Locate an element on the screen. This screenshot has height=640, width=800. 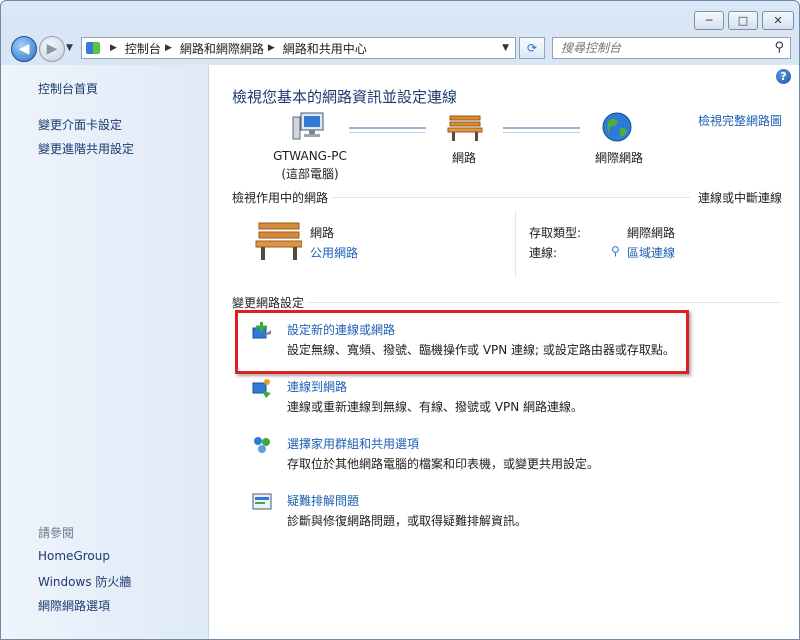
sidebar-item-internet-options: 網際網路選項 is located at coordinates (74, 605).